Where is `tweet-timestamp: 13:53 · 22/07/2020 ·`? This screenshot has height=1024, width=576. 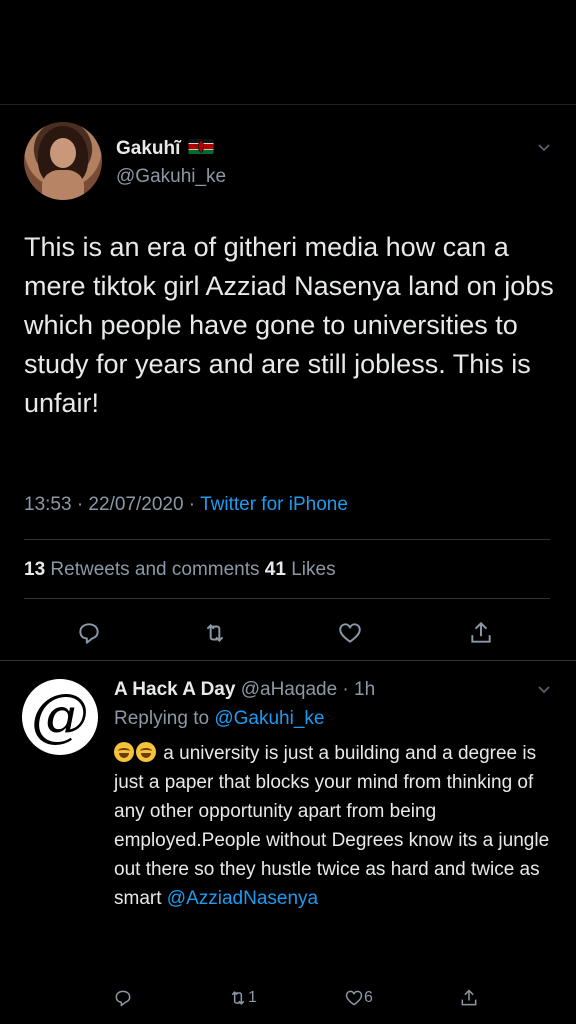
tweet-timestamp: 13:53 · 22/07/2020 · is located at coordinates (112, 504).